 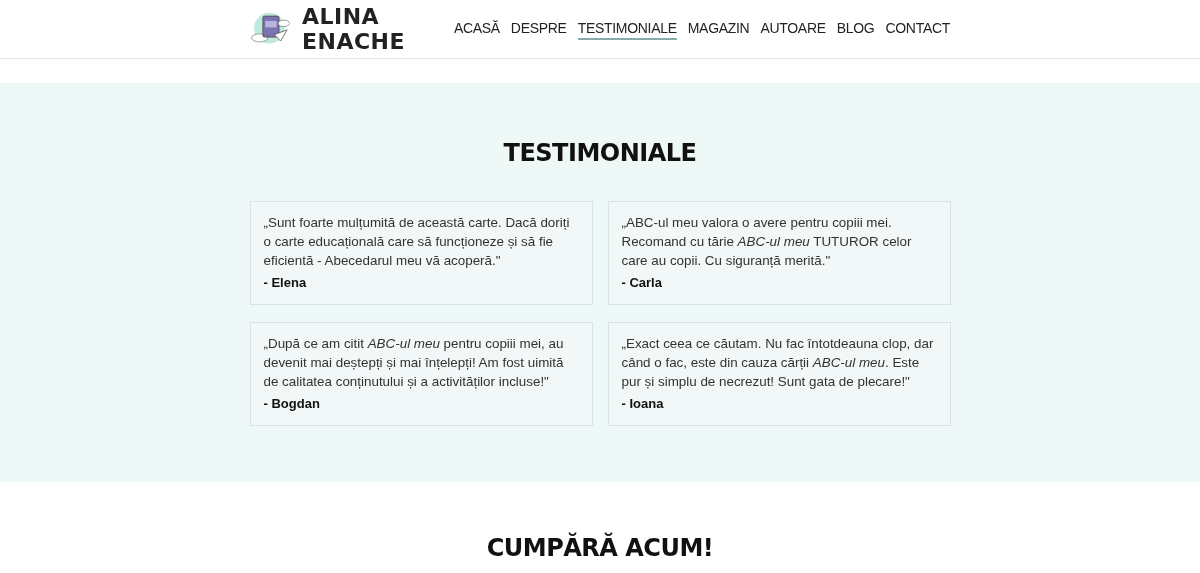 I want to click on nav-link: DESPRE, so click(x=538, y=29).